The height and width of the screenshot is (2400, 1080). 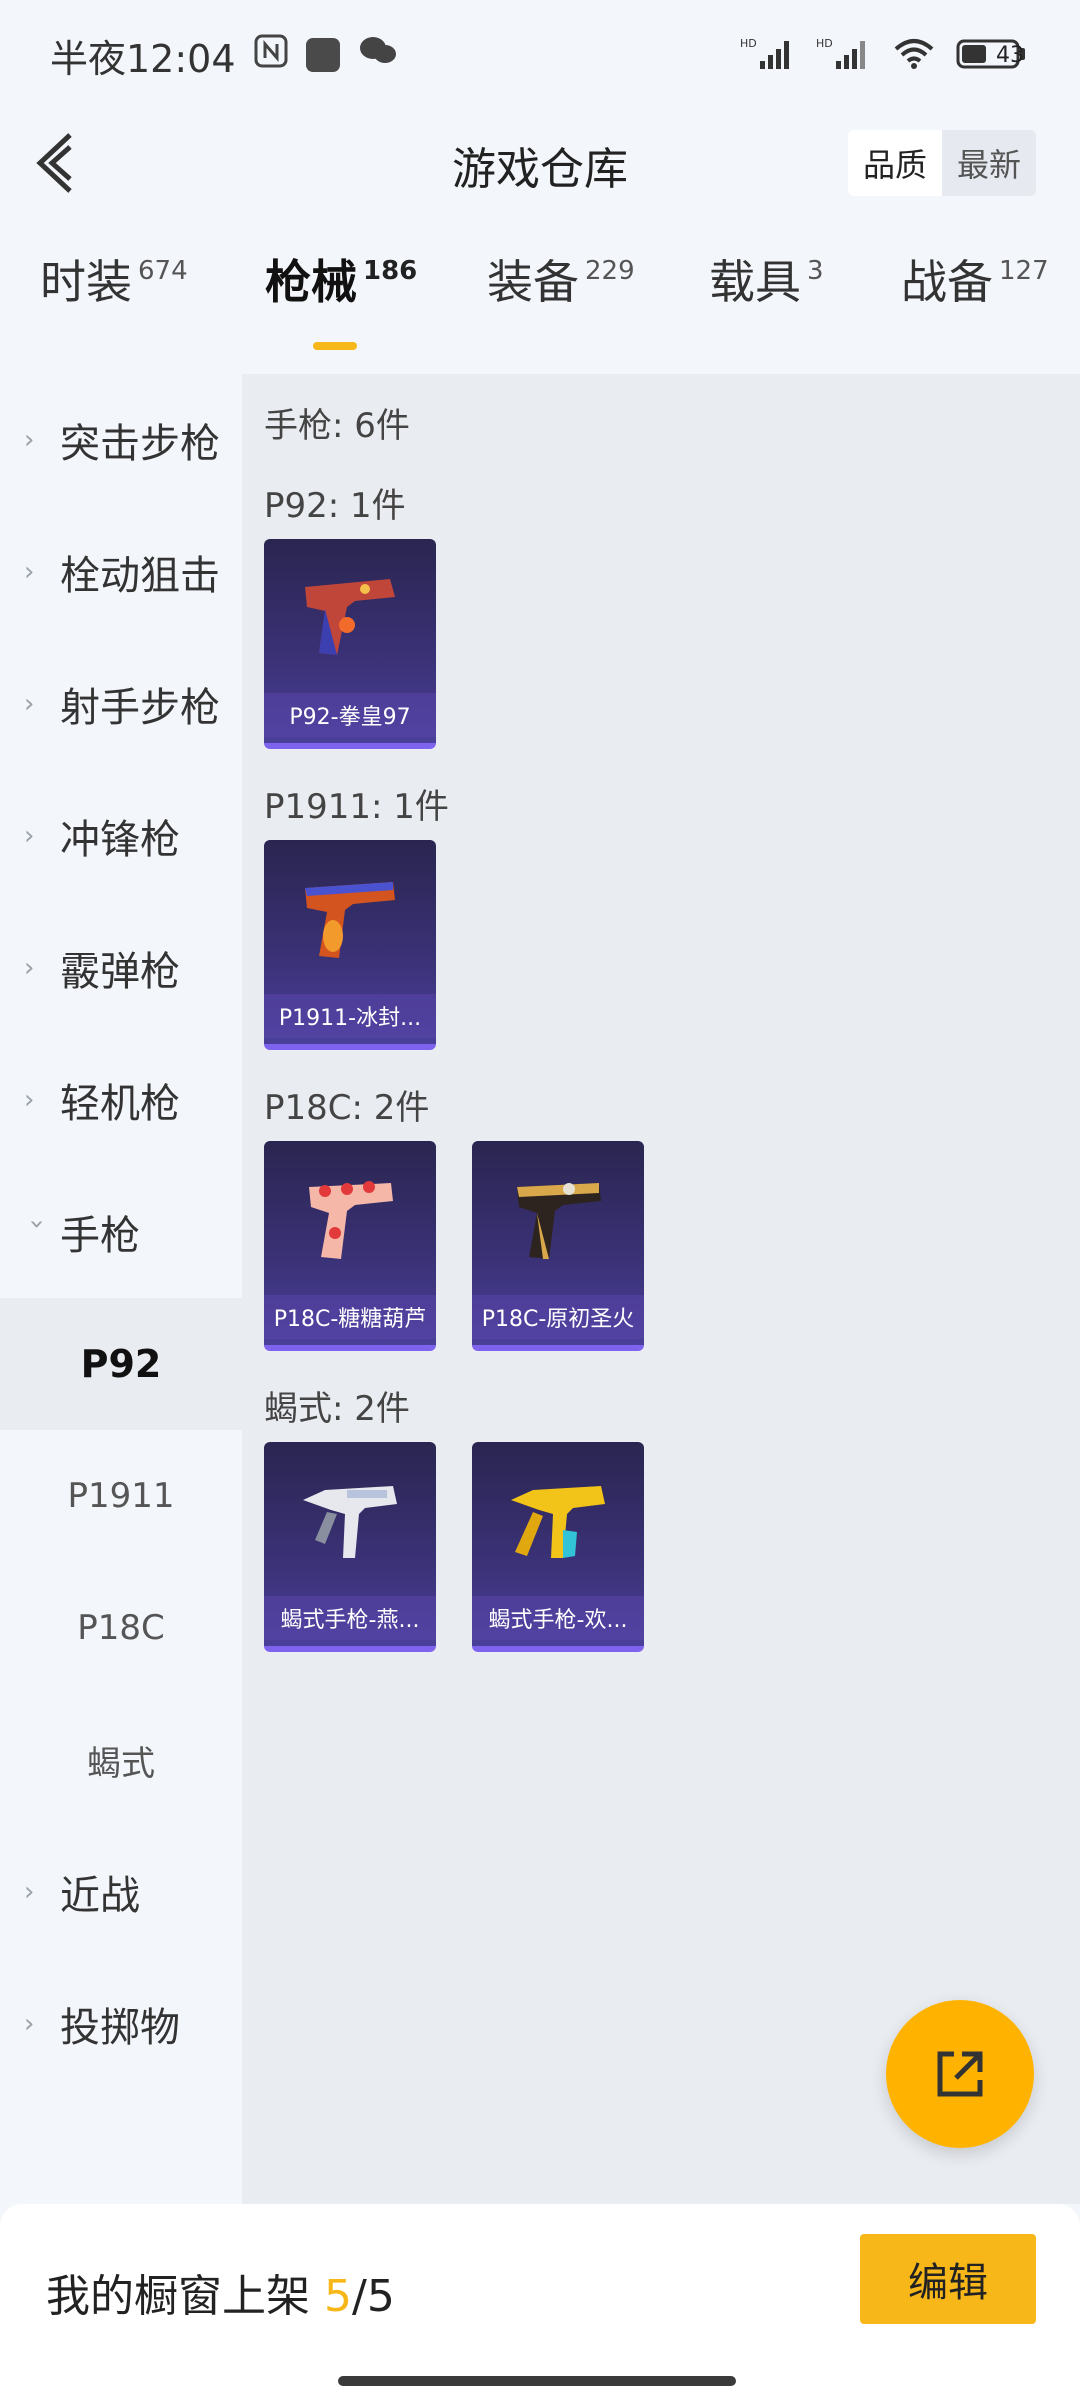 What do you see at coordinates (121, 1760) in the screenshot?
I see `sidebar-subitem-scorpion: 蝎式` at bounding box center [121, 1760].